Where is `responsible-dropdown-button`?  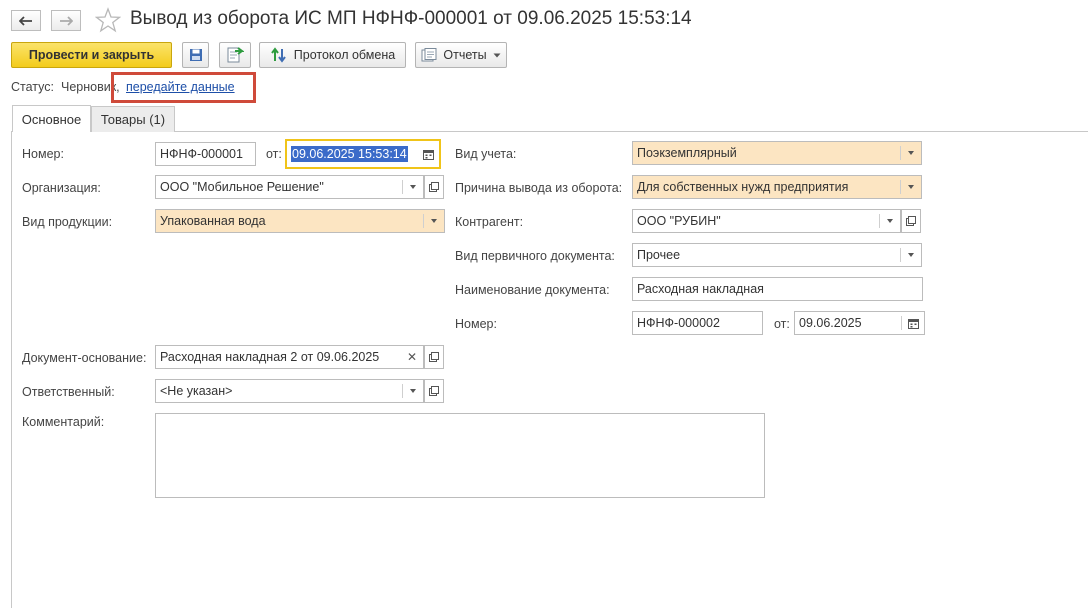
responsible-dropdown-button is located at coordinates (413, 391).